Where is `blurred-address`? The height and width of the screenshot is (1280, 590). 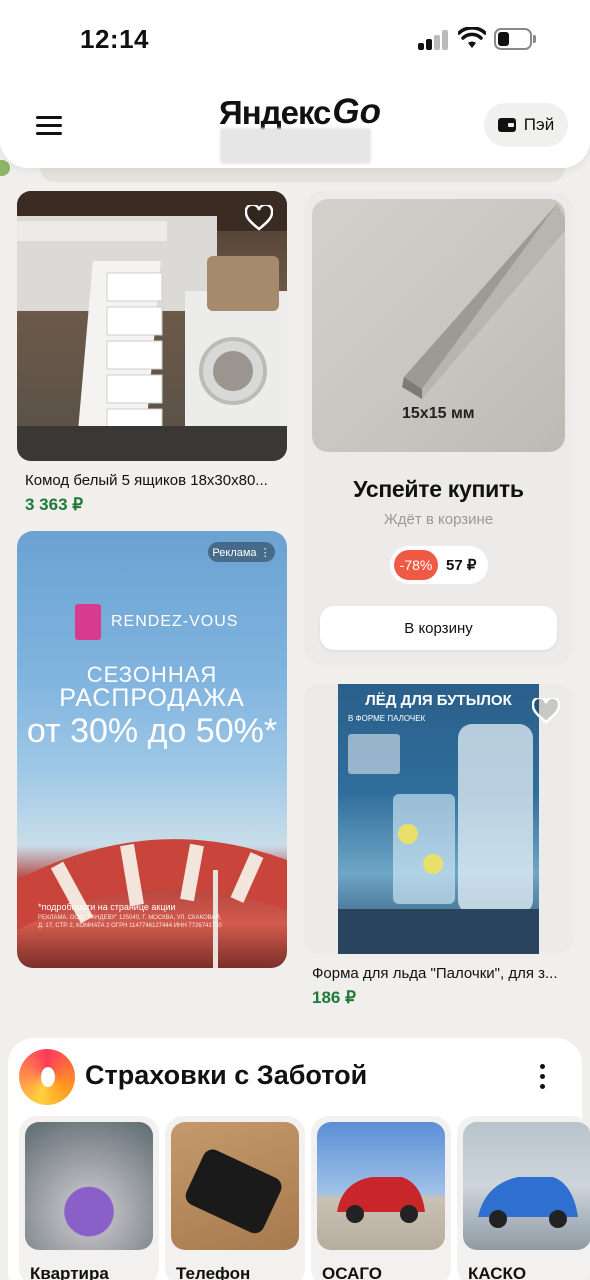 blurred-address is located at coordinates (295, 146).